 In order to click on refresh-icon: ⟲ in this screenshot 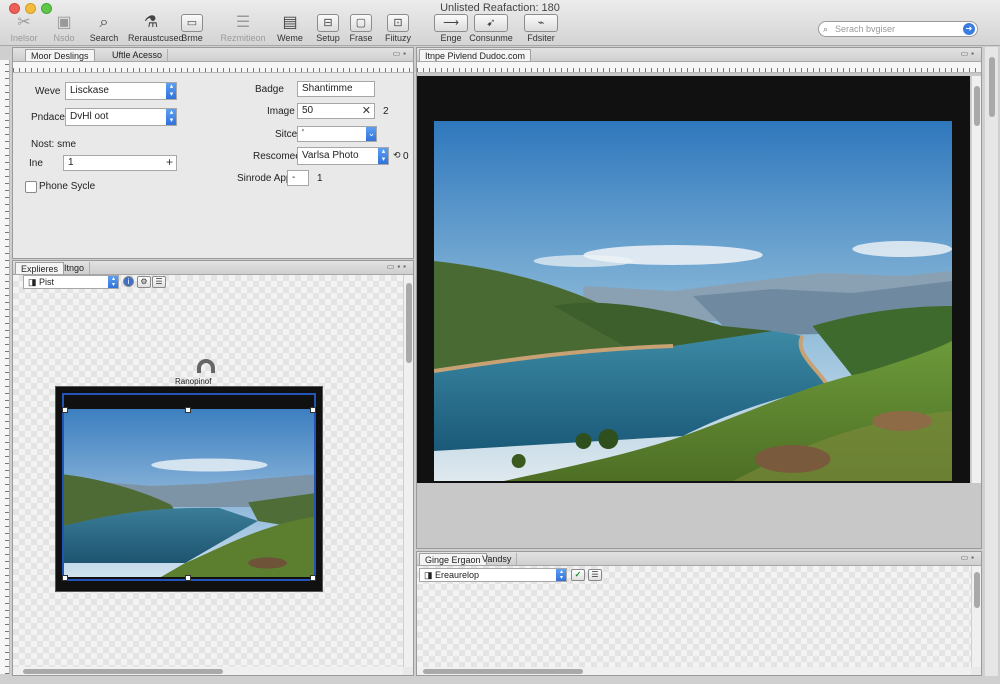, I will do `click(397, 155)`.